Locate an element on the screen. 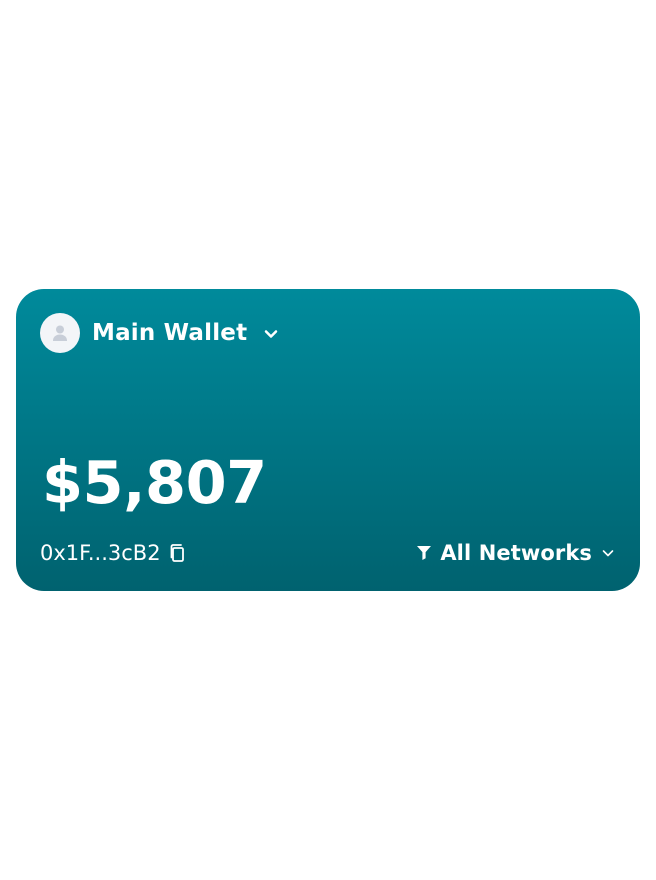 This screenshot has width=656, height=880. wallet-selector: Main Wallet is located at coordinates (160, 333).